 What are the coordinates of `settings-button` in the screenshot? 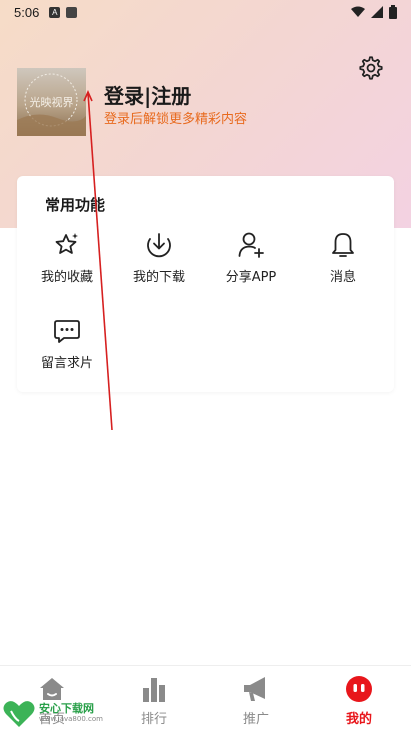 It's located at (371, 68).